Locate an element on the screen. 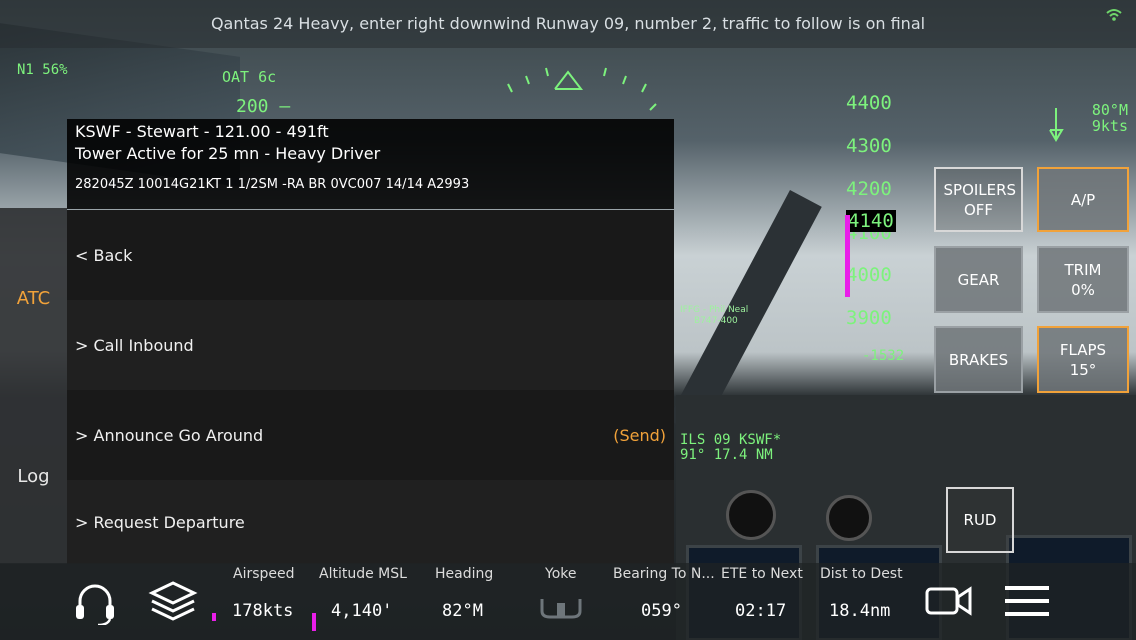 This screenshot has width=1136, height=640. send-button: (Send) is located at coordinates (639, 435).